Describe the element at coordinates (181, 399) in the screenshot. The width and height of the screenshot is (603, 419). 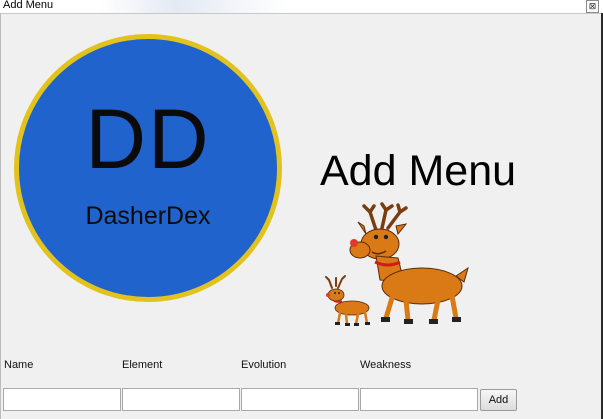
I see `element-input` at that location.